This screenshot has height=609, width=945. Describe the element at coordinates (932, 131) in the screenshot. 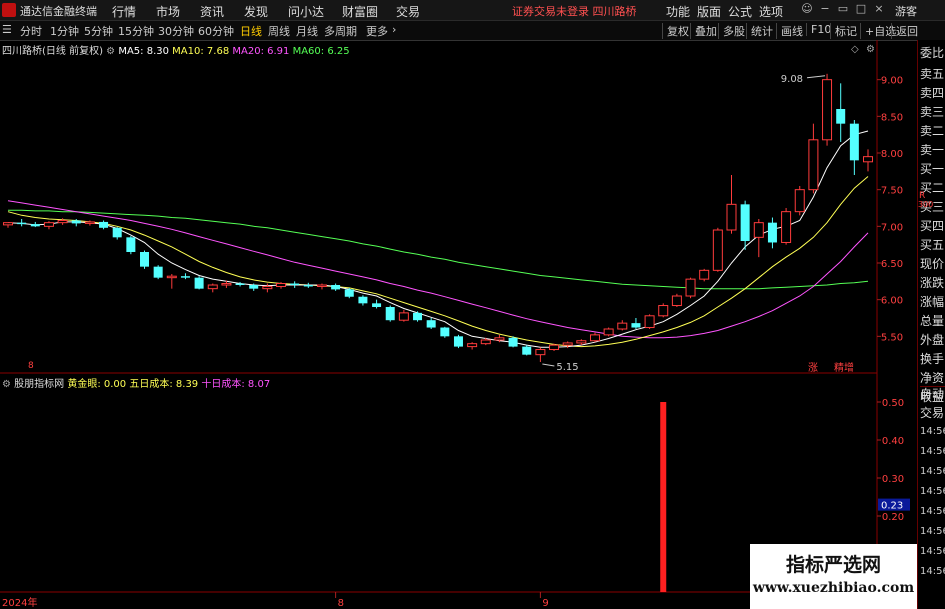

I see `side-sell2: 卖二` at that location.